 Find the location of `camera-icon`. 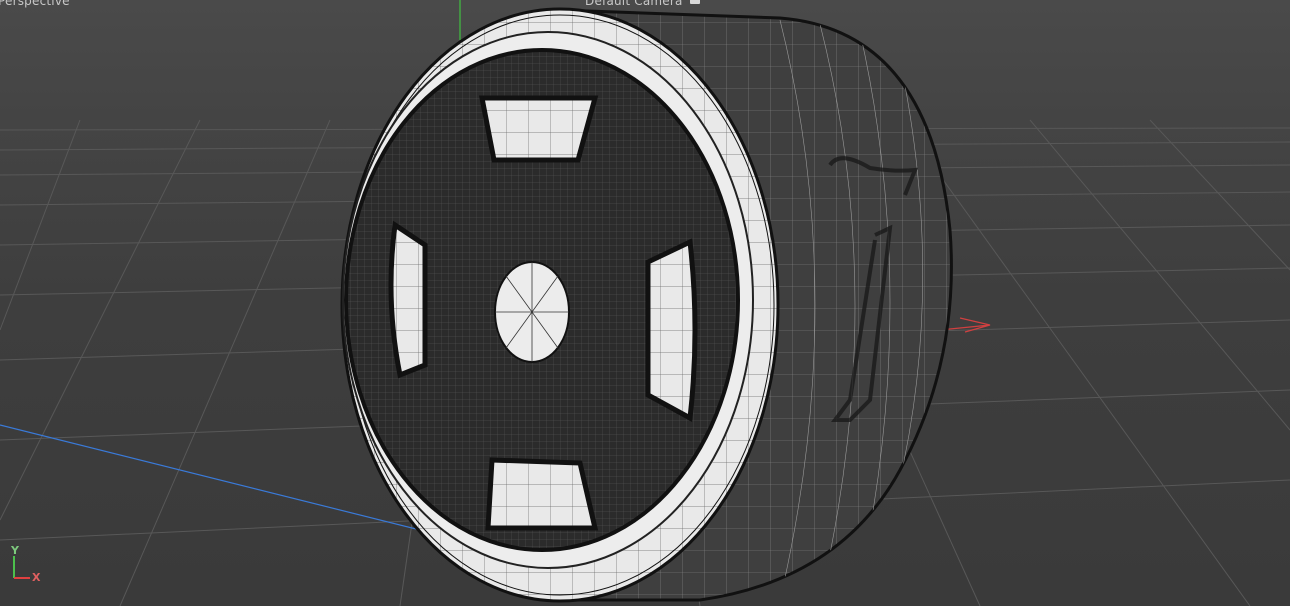

camera-icon is located at coordinates (695, 2).